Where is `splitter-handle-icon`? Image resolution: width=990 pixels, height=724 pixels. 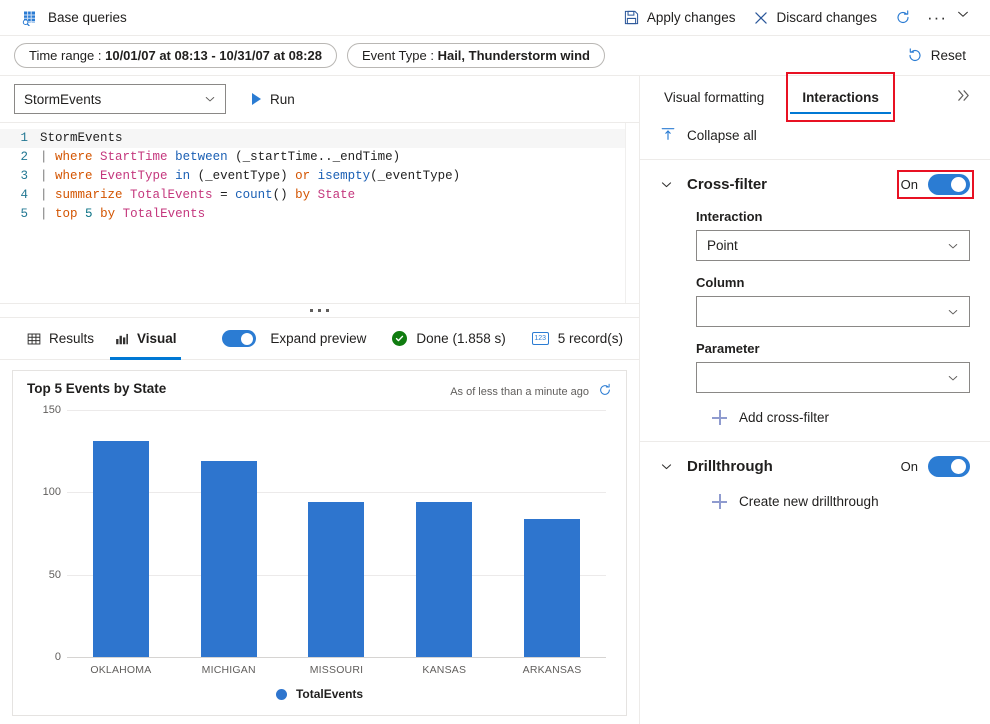
splitter-handle-icon is located at coordinates (319, 310).